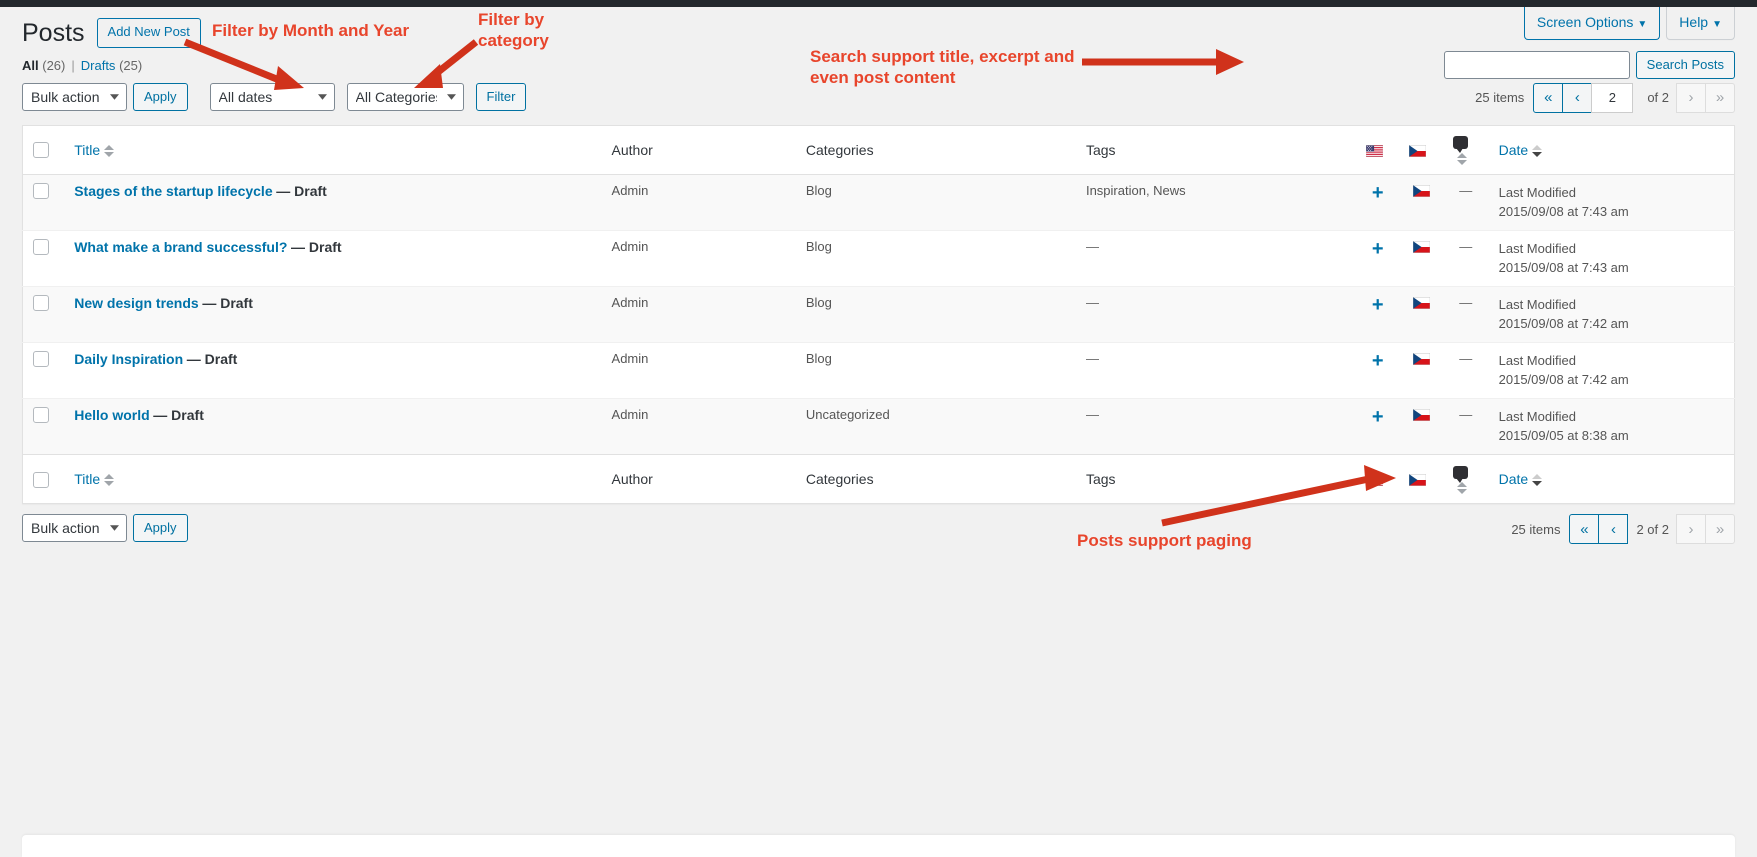  Describe the element at coordinates (41, 479) in the screenshot. I see `select-all-checkbox-bottom` at that location.